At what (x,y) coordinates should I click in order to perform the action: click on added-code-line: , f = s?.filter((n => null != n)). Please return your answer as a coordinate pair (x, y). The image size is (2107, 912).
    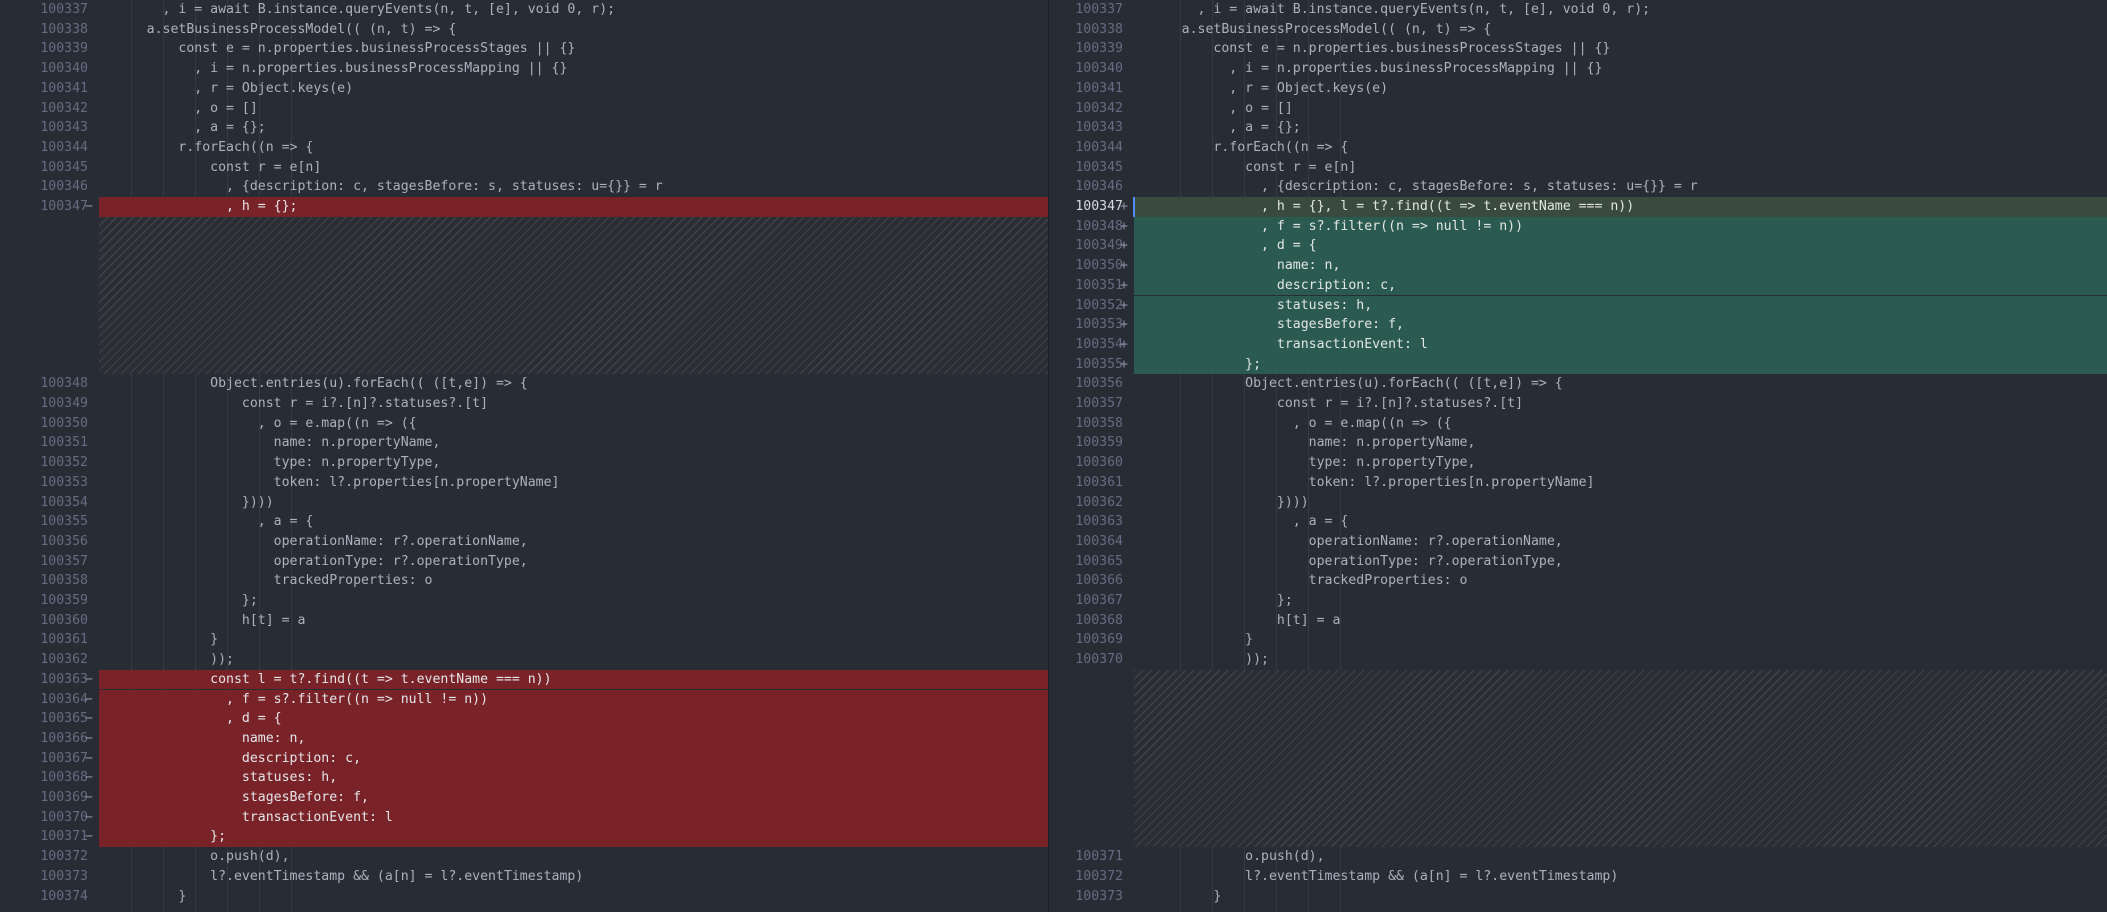
    Looking at the image, I should click on (1620, 226).